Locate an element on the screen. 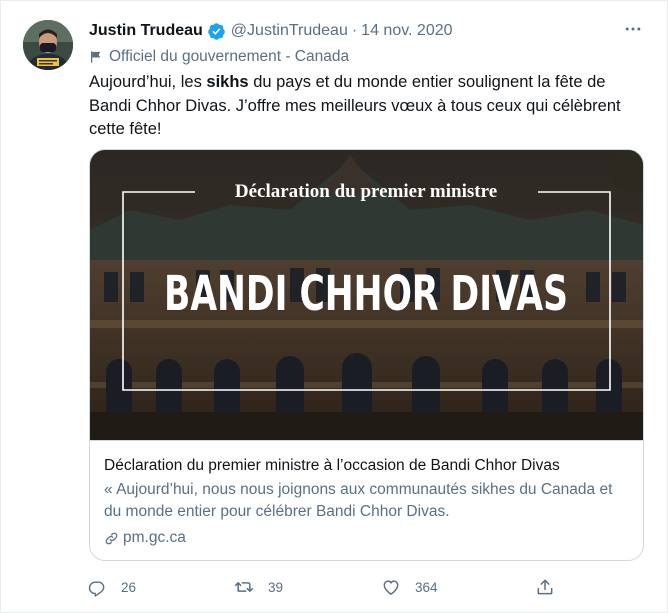 This screenshot has width=668, height=613. more-horizontal-icon is located at coordinates (633, 29).